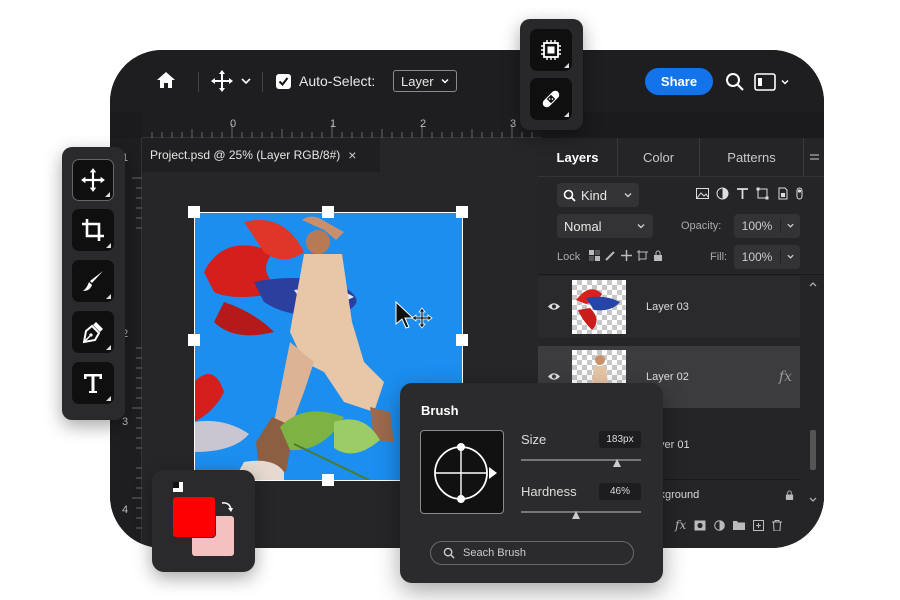 The image size is (900, 600). Describe the element at coordinates (813, 284) in the screenshot. I see `chevron-up-icon` at that location.